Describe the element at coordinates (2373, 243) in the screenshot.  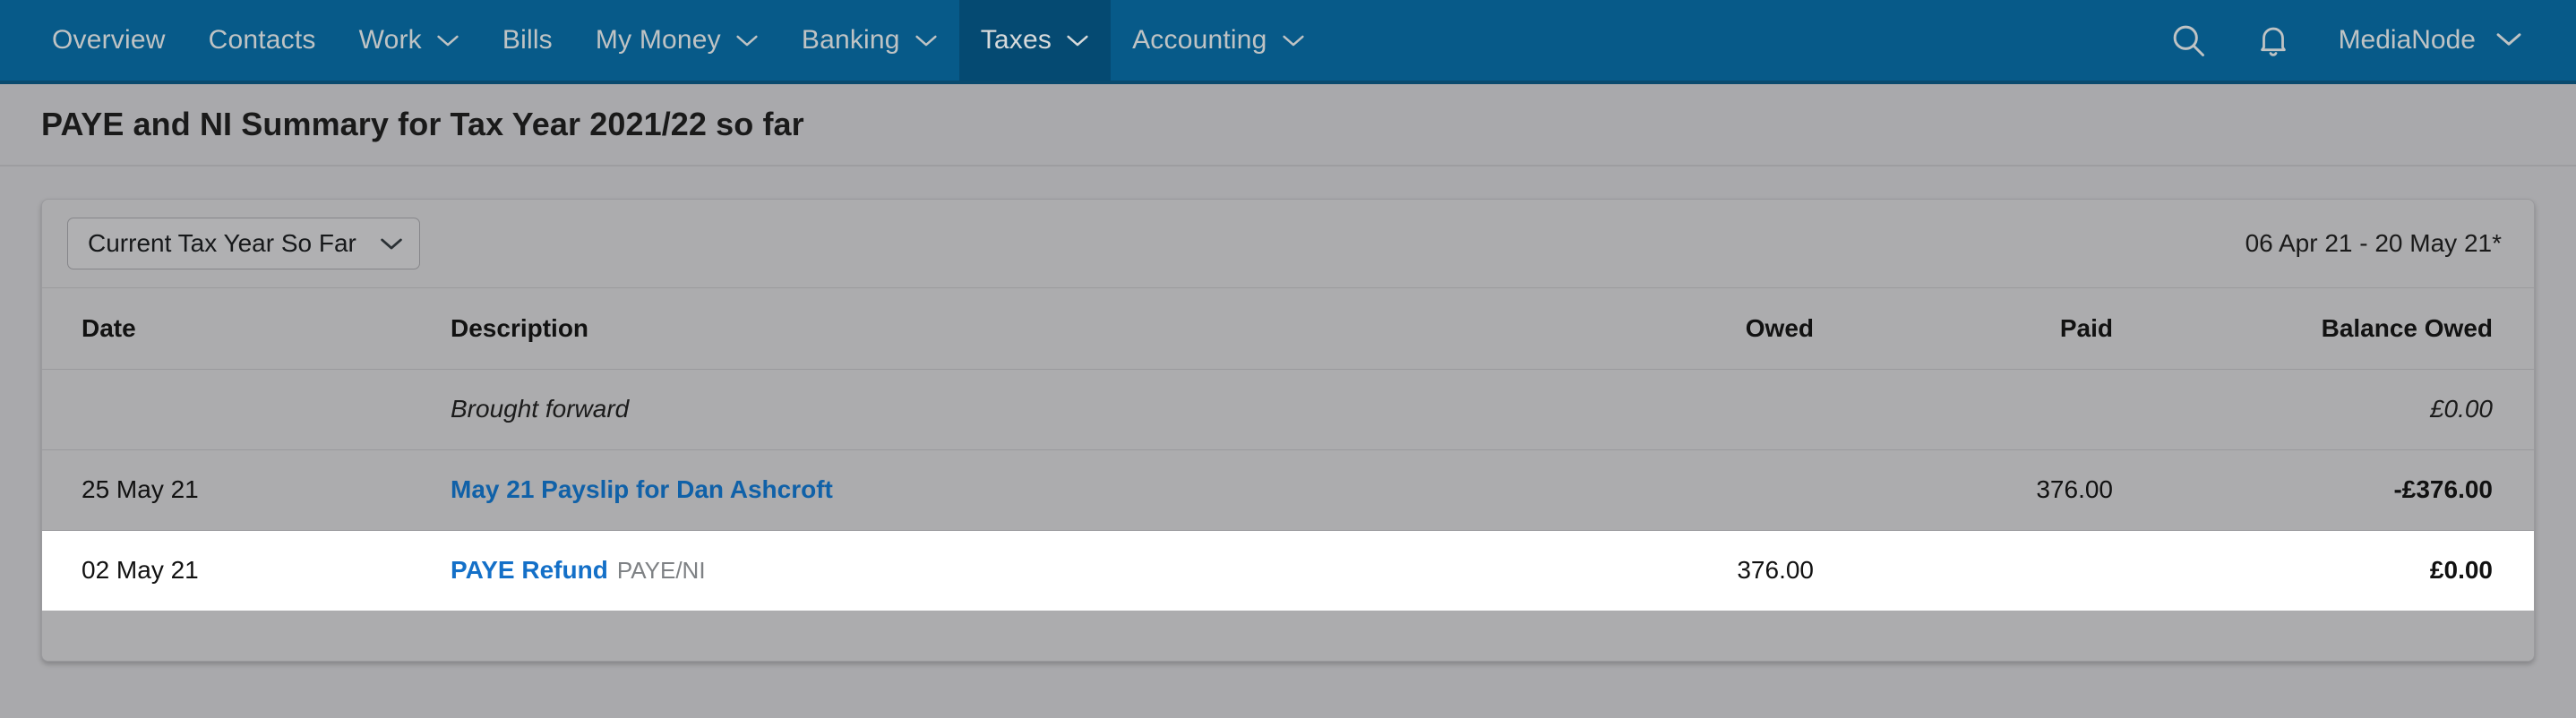
I see `date-range-label: 06 Apr 21 - 20 May 21*` at that location.